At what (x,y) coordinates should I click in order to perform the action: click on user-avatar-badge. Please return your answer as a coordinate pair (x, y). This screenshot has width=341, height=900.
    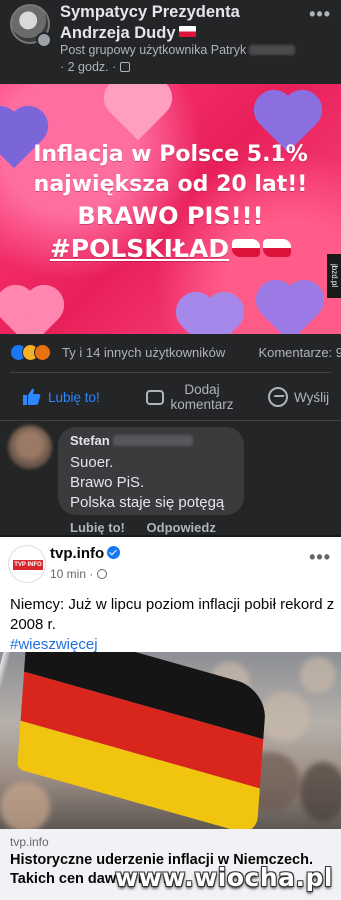
    Looking at the image, I should click on (44, 40).